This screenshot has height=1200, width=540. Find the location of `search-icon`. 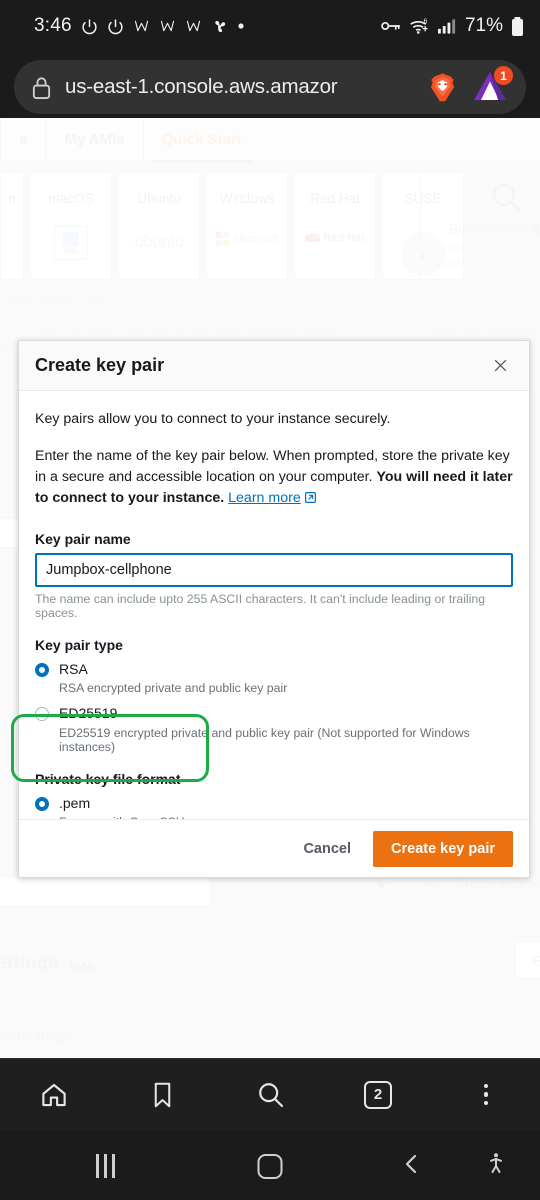

search-icon is located at coordinates (270, 1095).